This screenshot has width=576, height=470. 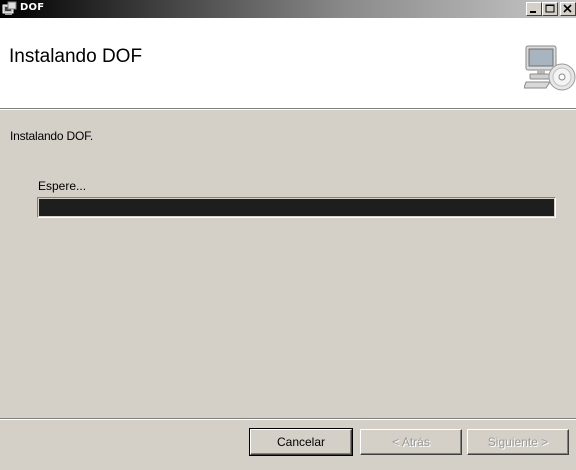 I want to click on close-icon, so click(x=567, y=8).